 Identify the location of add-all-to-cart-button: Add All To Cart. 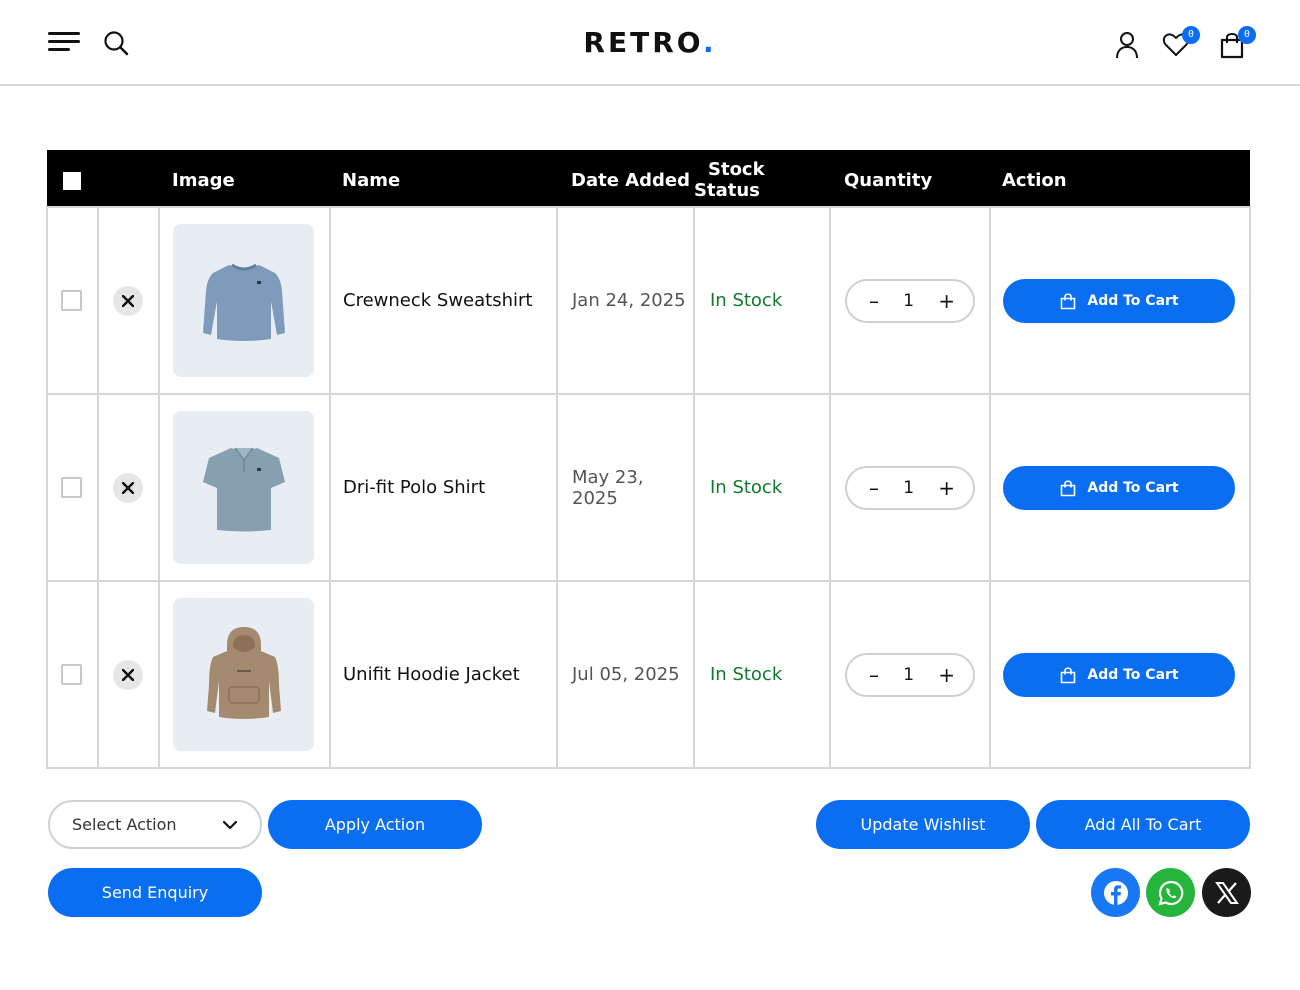
(1143, 824).